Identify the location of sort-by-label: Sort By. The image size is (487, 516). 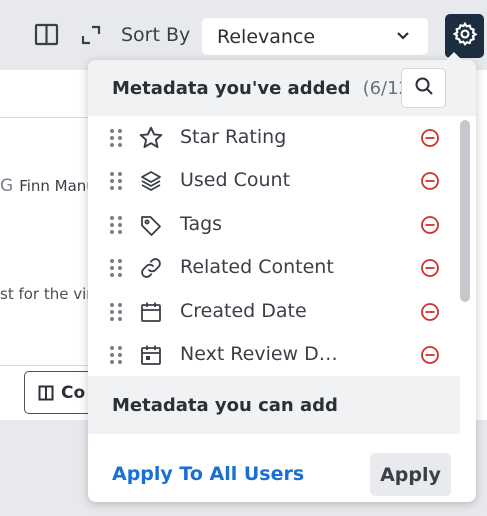
(156, 35).